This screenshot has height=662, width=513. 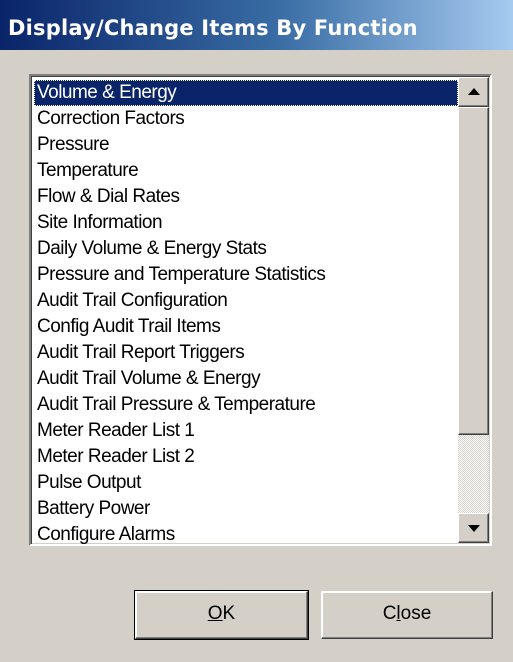 What do you see at coordinates (246, 509) in the screenshot?
I see `list-item: Battery Power` at bounding box center [246, 509].